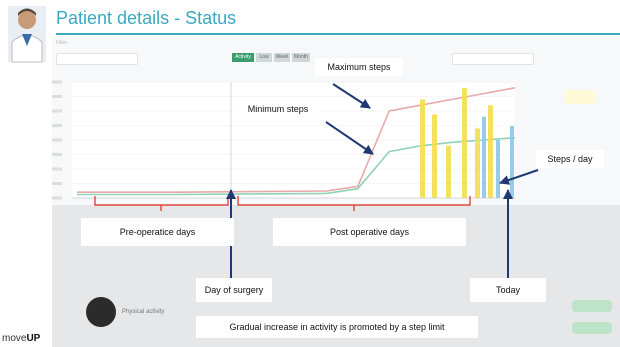 This screenshot has height=347, width=620. What do you see at coordinates (146, 18) in the screenshot?
I see `slide-title: Patient details - Status` at bounding box center [146, 18].